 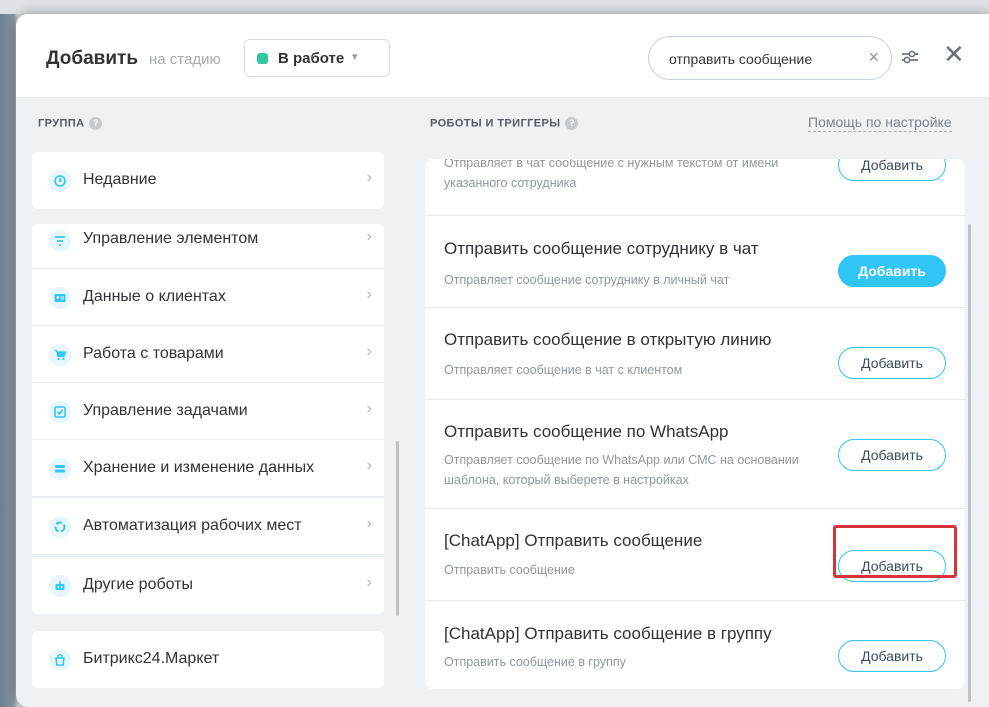 What do you see at coordinates (954, 54) in the screenshot?
I see `close-icon: ✕` at bounding box center [954, 54].